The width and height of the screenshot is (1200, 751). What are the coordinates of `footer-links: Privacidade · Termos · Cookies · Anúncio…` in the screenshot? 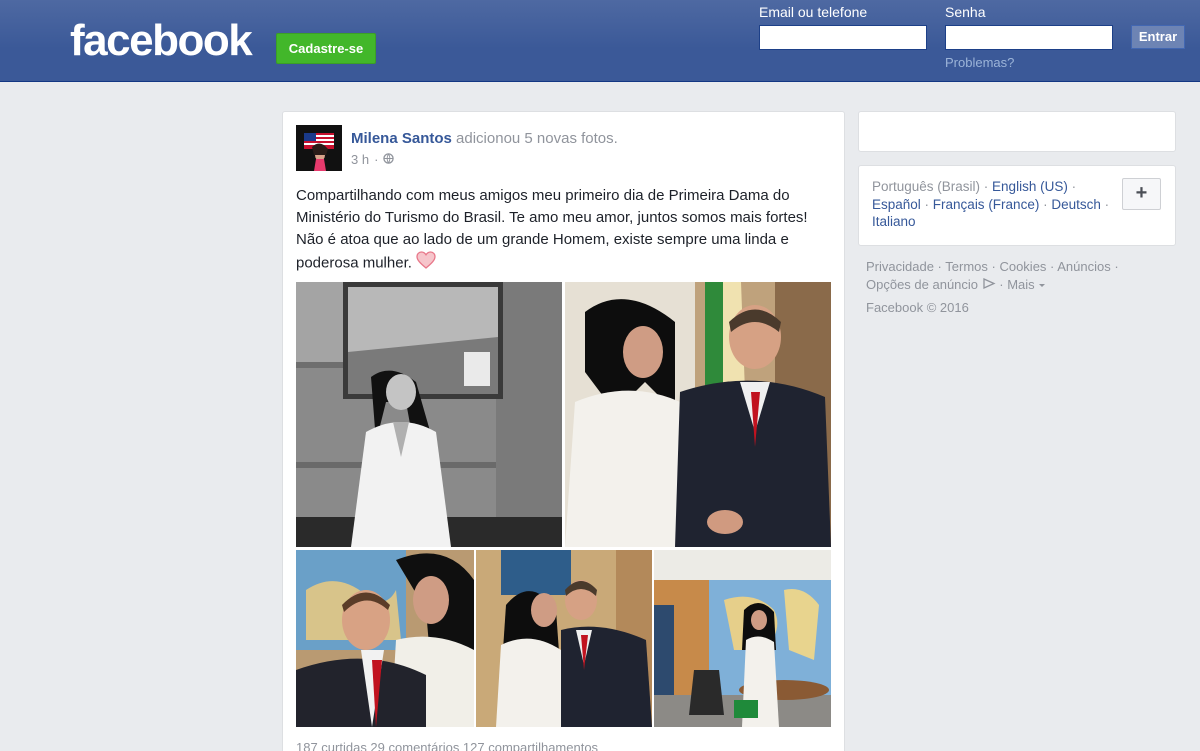 It's located at (992, 275).